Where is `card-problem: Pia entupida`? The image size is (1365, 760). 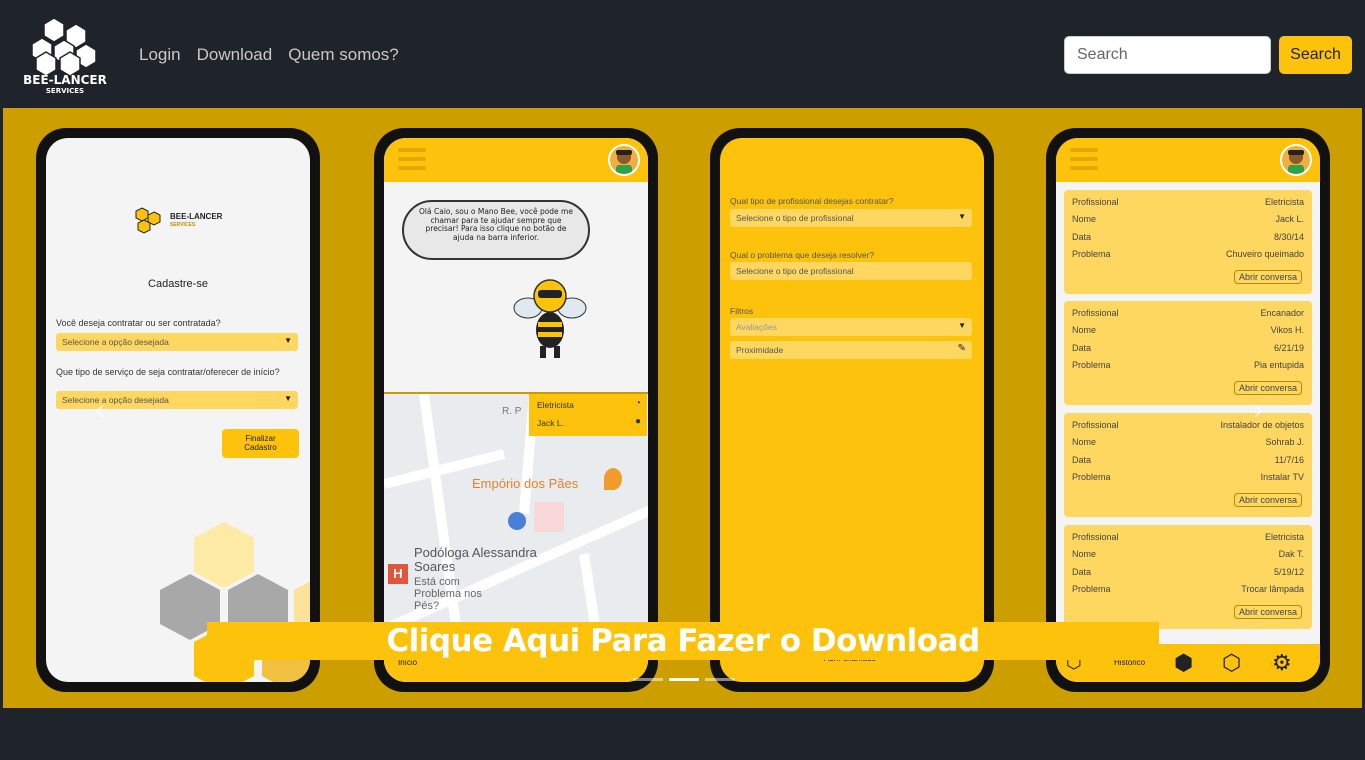
card-problem: Pia entupida is located at coordinates (1278, 365).